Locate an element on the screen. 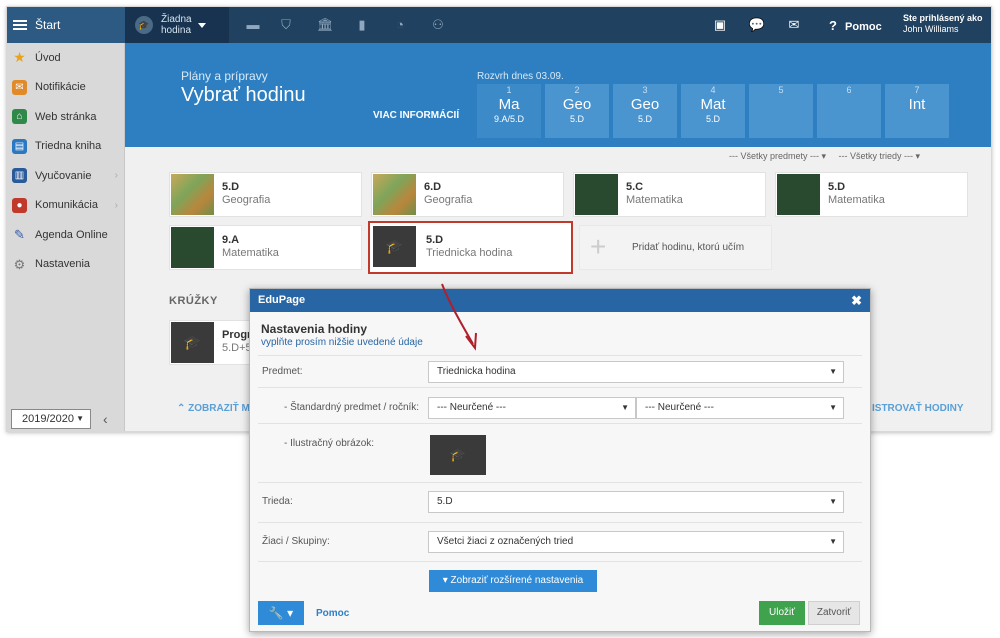 This screenshot has width=1000, height=638. schedule-slot: 5 is located at coordinates (781, 111).